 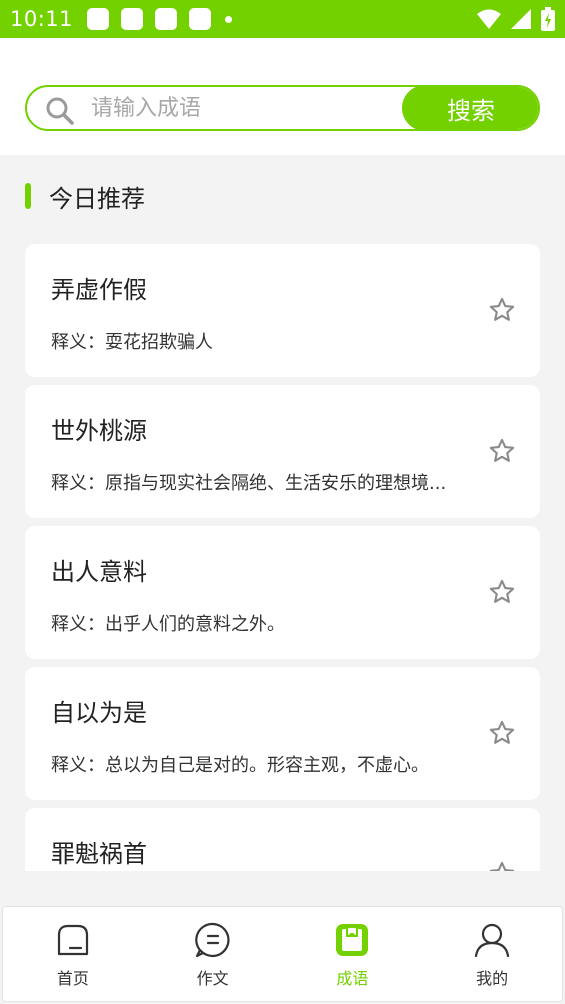 What do you see at coordinates (489, 19) in the screenshot?
I see `wifi-icon` at bounding box center [489, 19].